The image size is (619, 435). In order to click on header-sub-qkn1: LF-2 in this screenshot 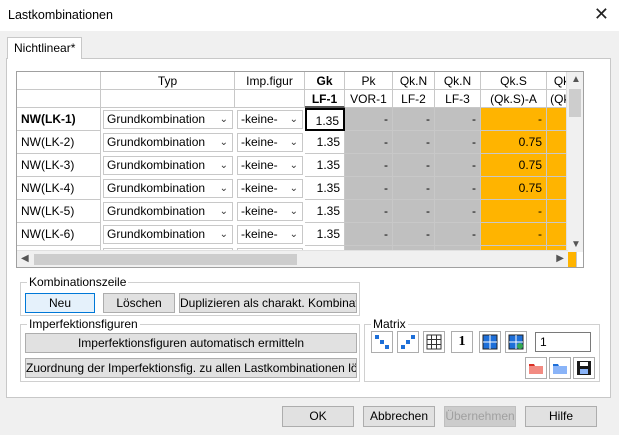, I will do `click(414, 99)`.